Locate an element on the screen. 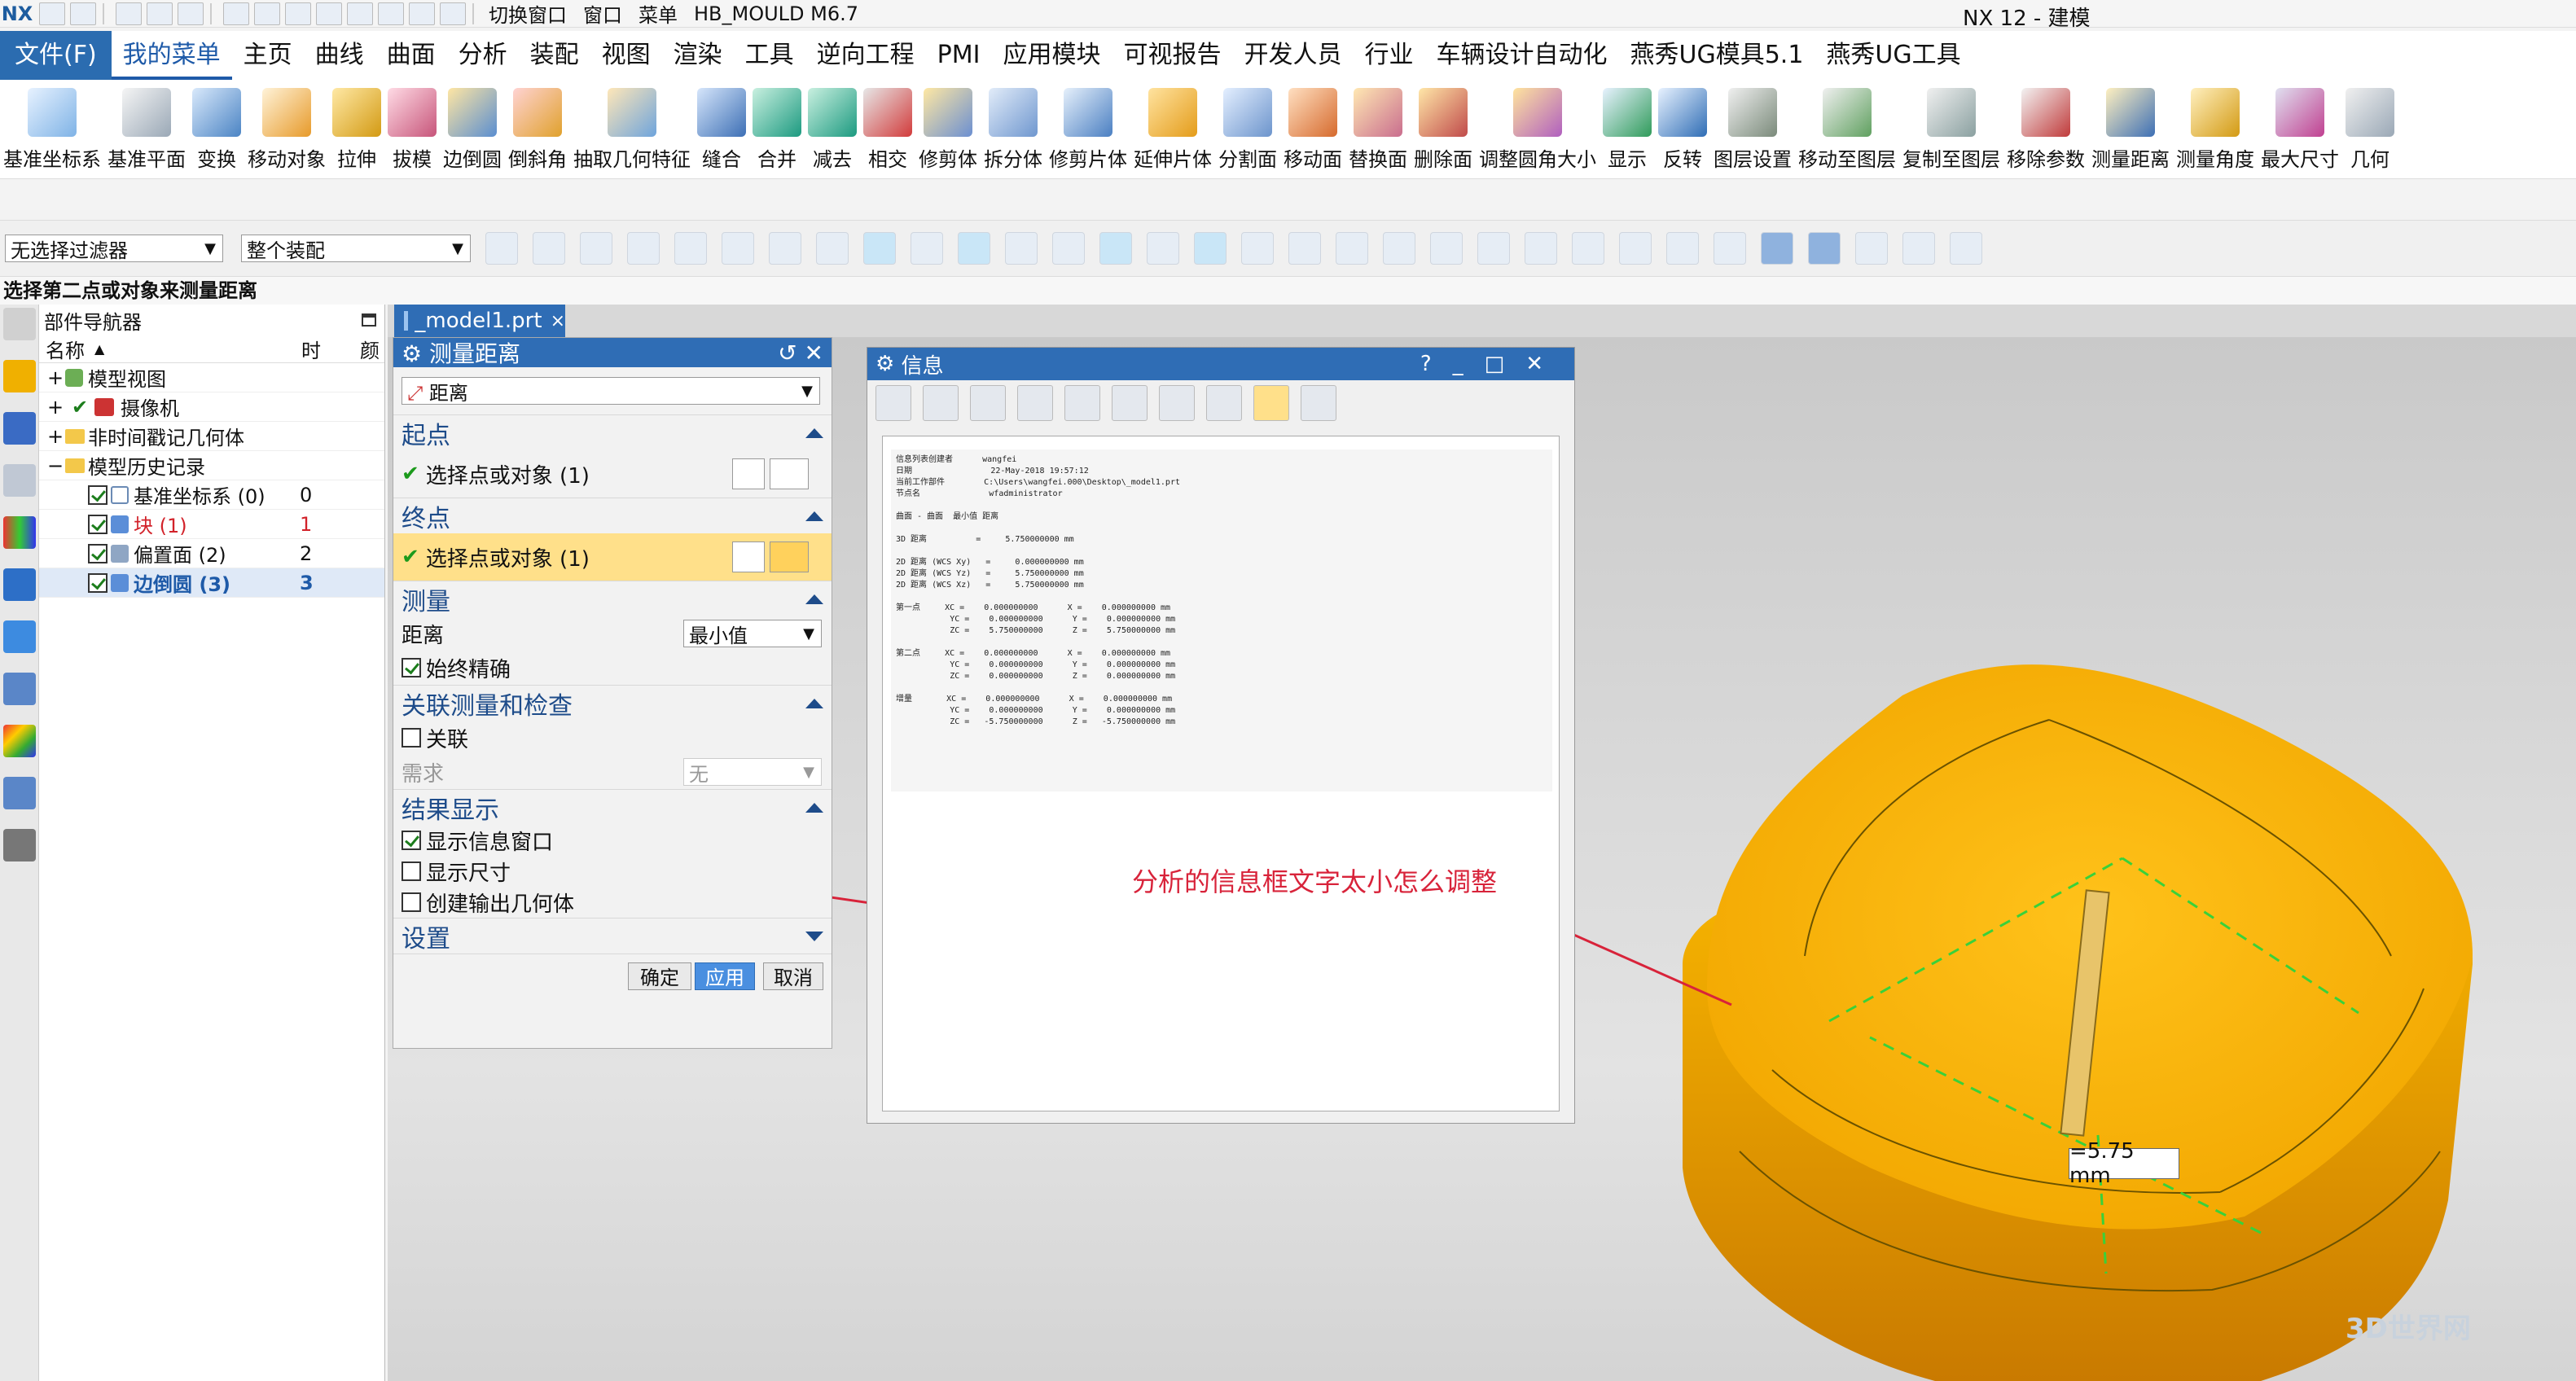 Image resolution: width=2576 pixels, height=1381 pixels. print-icon is located at coordinates (941, 403).